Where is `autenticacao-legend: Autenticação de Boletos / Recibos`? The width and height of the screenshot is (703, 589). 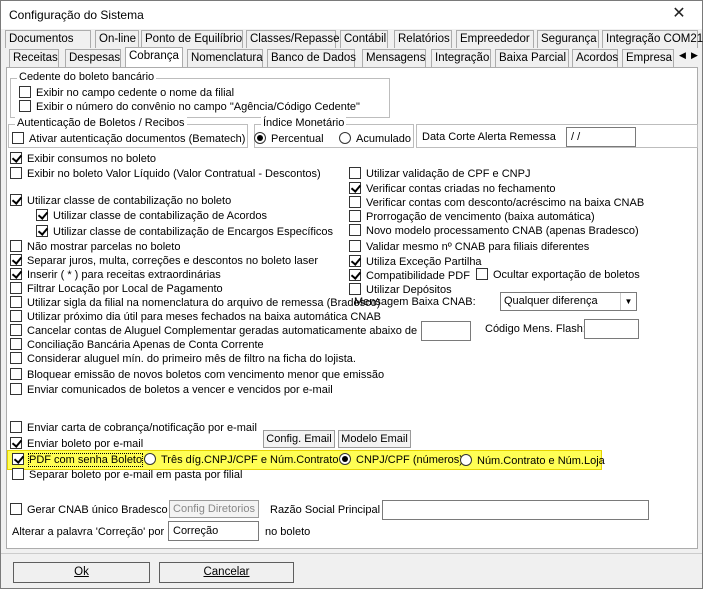 autenticacao-legend: Autenticação de Boletos / Recibos is located at coordinates (101, 123).